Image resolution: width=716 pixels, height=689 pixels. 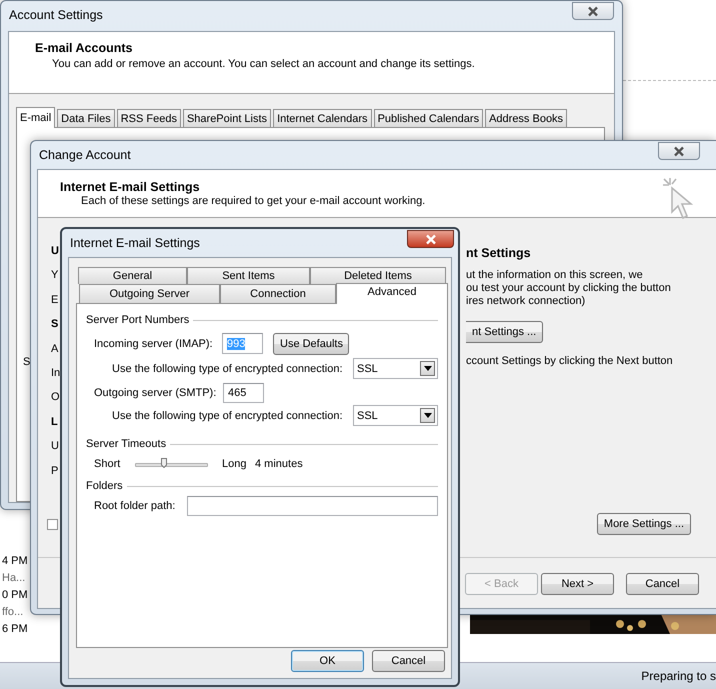 I want to click on checkbox, so click(x=52, y=524).